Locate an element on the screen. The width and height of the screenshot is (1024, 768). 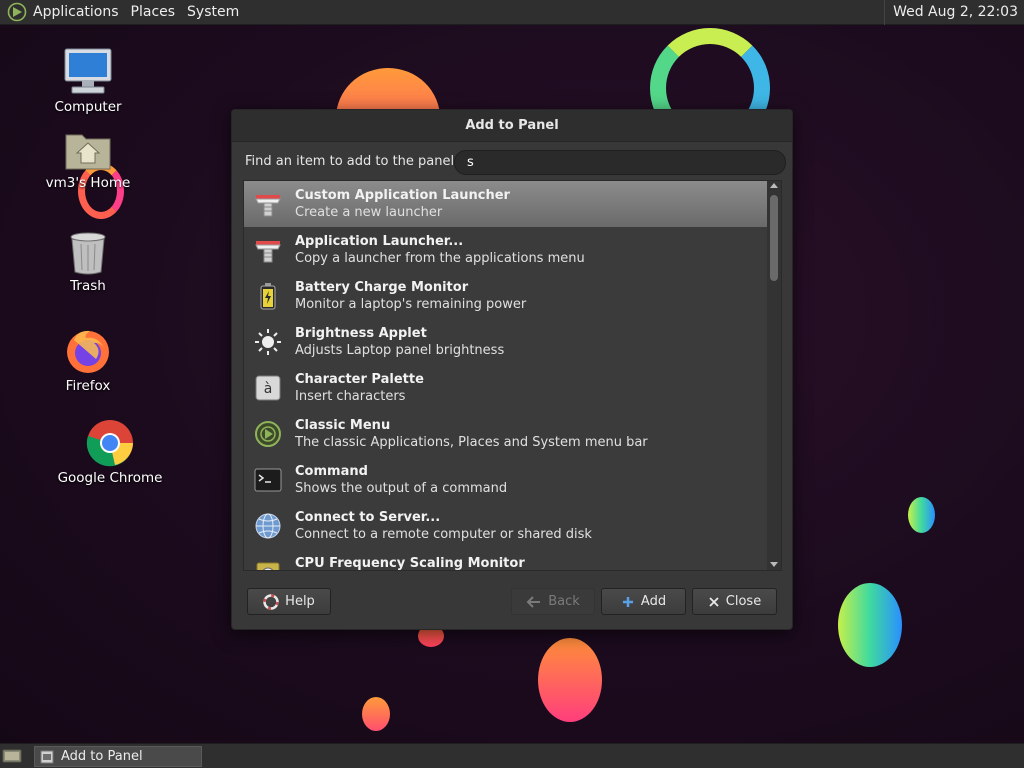
clock: Wed Aug 2, 22:03 is located at coordinates (954, 12).